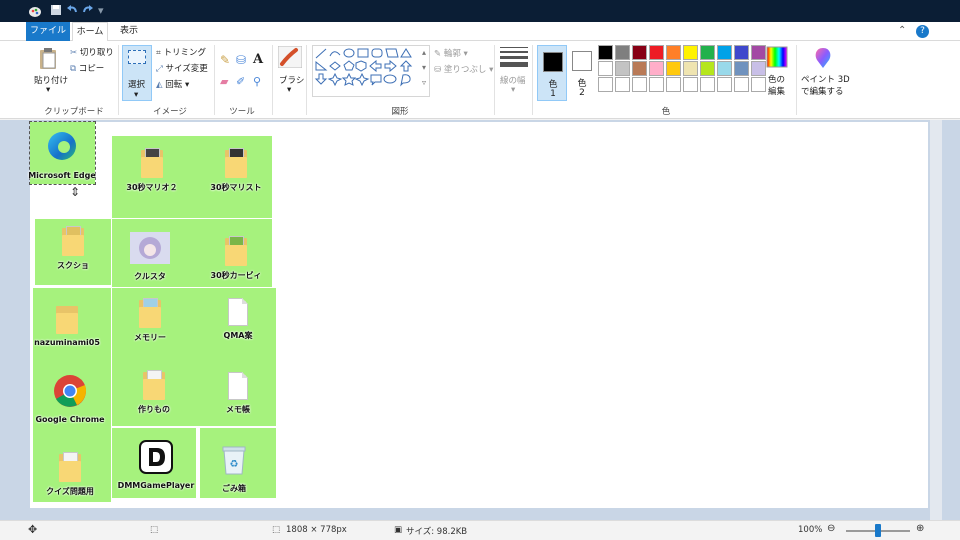  Describe the element at coordinates (225, 60) in the screenshot. I see `pencil-icon: ✎` at that location.